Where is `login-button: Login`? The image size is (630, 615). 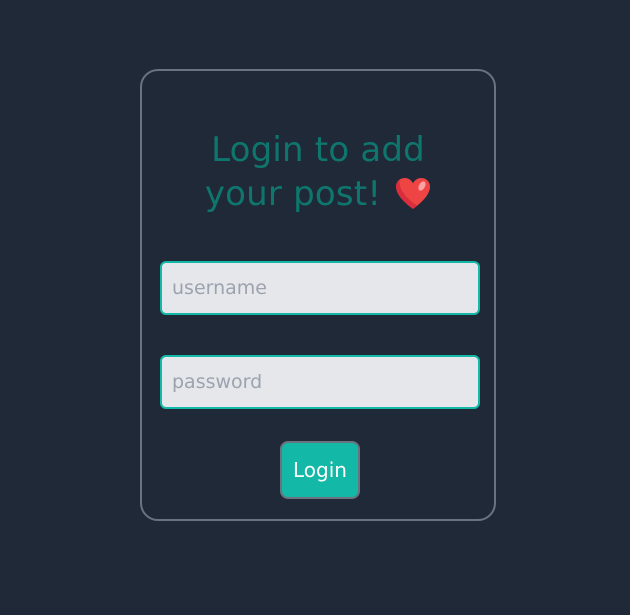 login-button: Login is located at coordinates (320, 470).